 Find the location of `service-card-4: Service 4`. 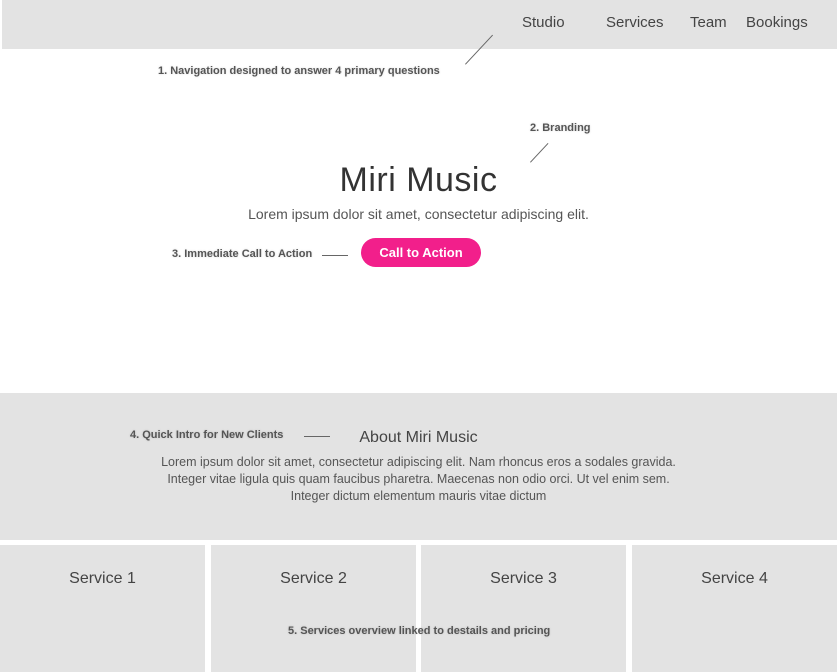

service-card-4: Service 4 is located at coordinates (734, 608).